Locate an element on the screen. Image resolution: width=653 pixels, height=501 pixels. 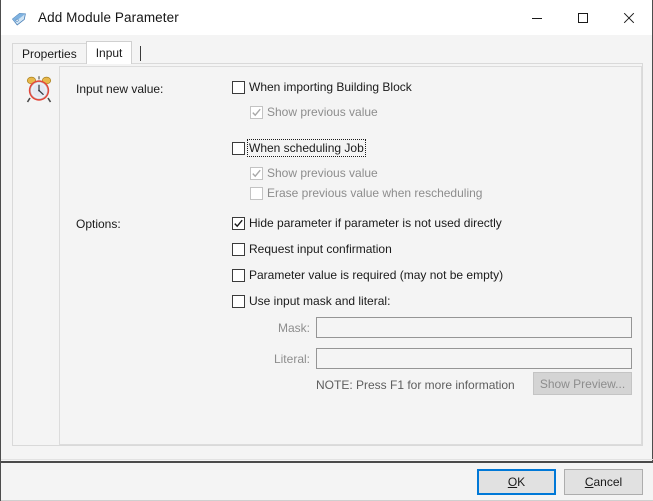
checkbox-when-importing-building-block is located at coordinates (238, 87).